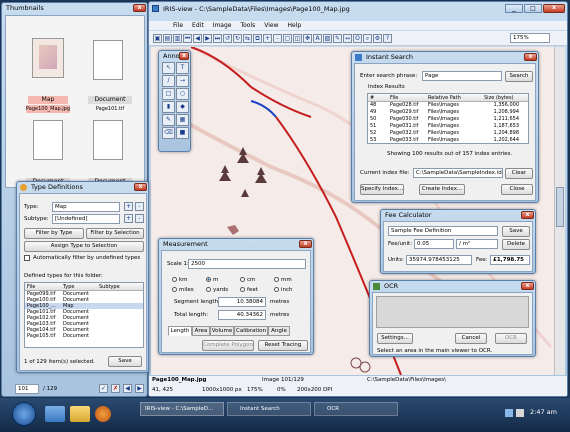 The image size is (570, 432). Describe the element at coordinates (367, 38) in the screenshot. I see `search-icon: ⌕` at that location.